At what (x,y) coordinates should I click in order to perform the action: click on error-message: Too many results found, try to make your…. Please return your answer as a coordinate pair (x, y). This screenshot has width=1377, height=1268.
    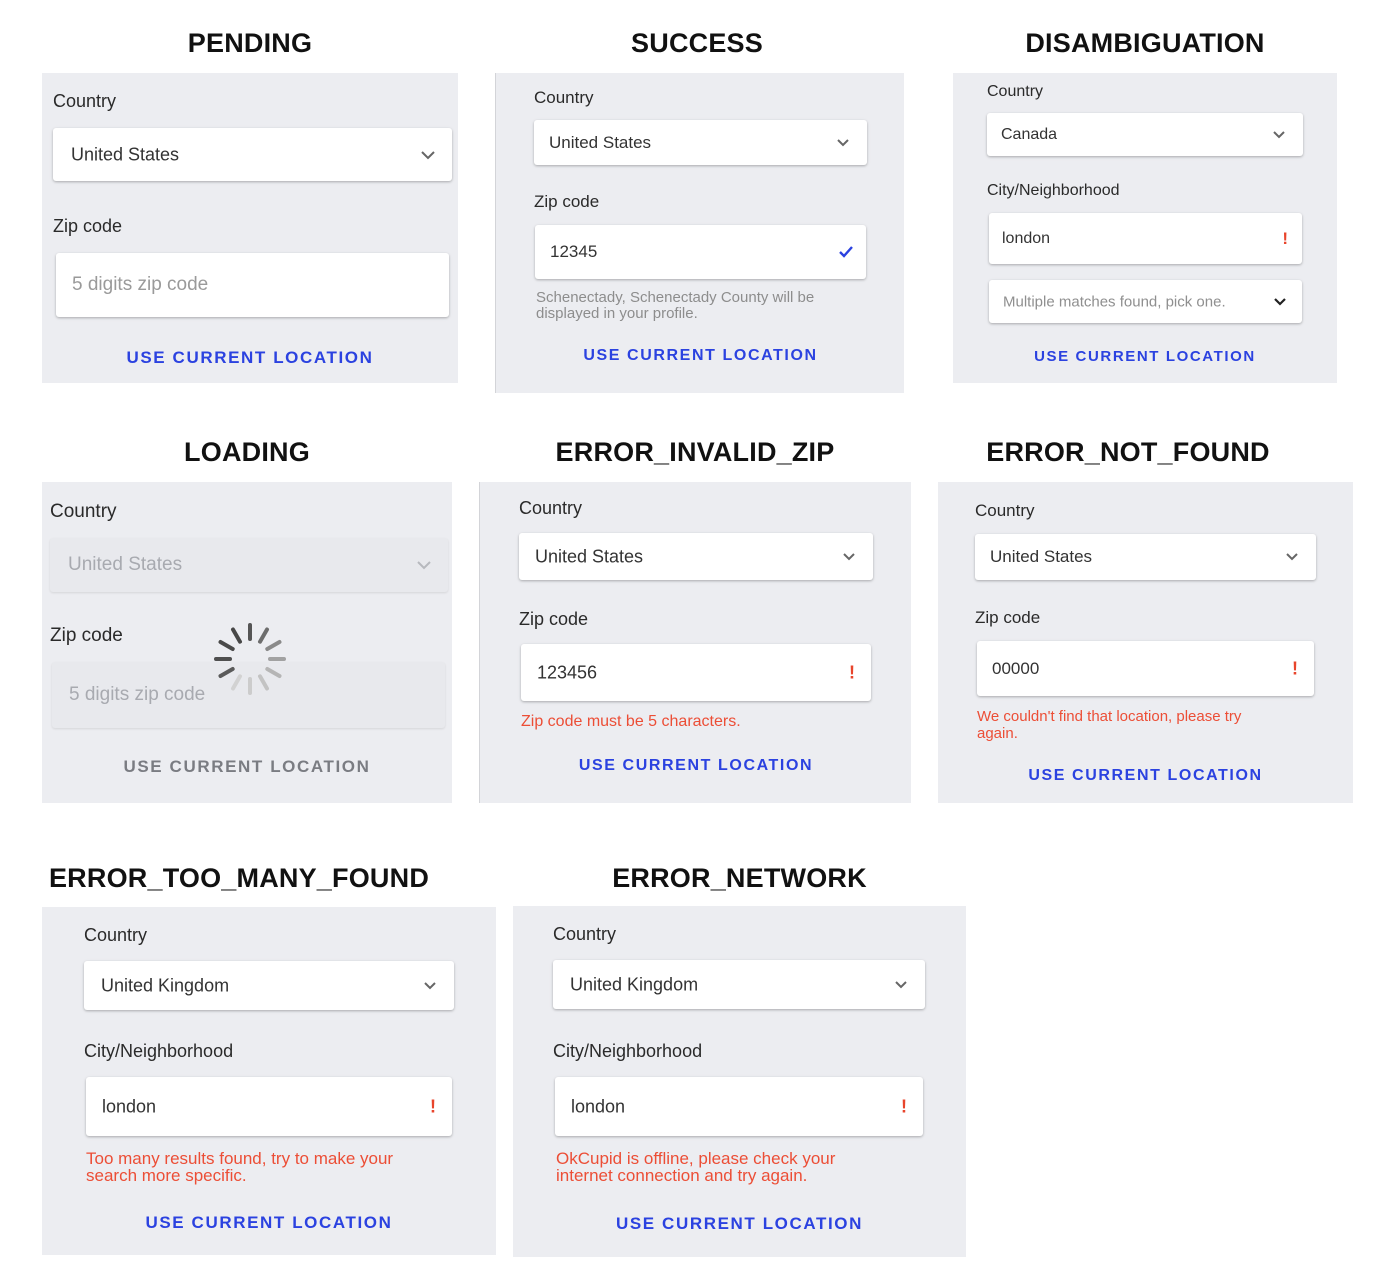
    Looking at the image, I should click on (239, 1167).